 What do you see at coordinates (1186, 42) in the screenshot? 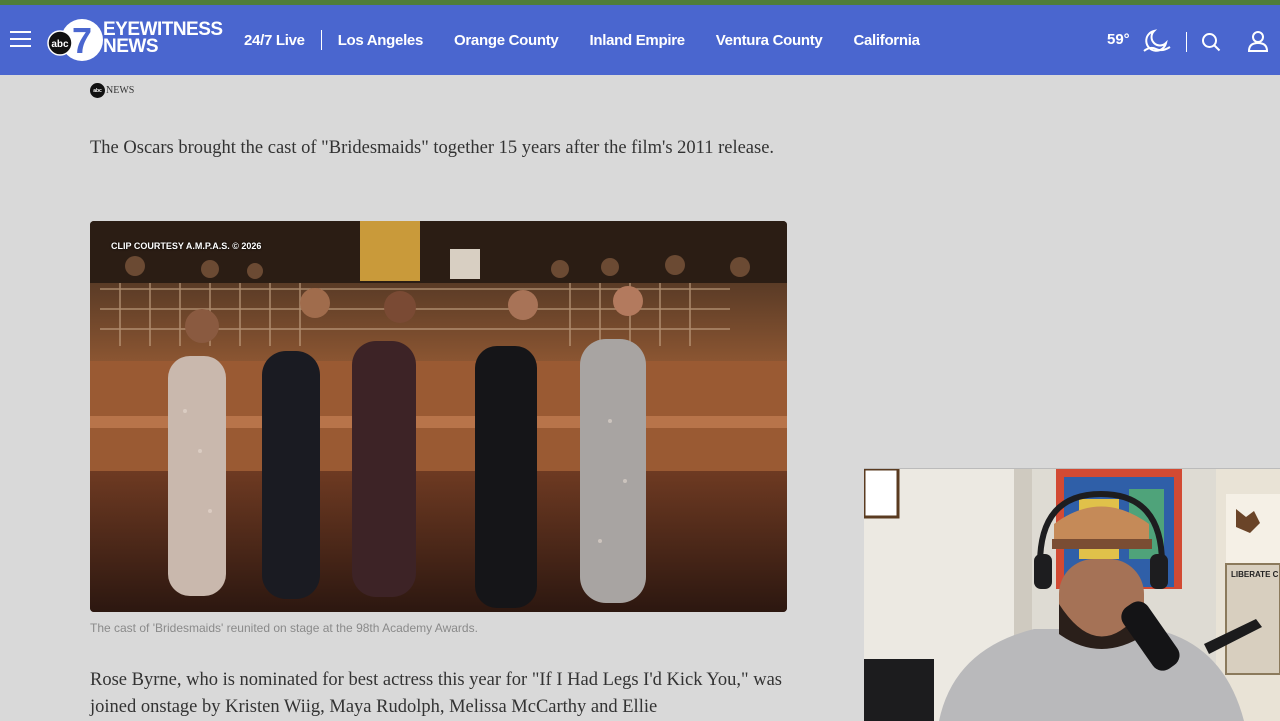
I see `header-divider` at bounding box center [1186, 42].